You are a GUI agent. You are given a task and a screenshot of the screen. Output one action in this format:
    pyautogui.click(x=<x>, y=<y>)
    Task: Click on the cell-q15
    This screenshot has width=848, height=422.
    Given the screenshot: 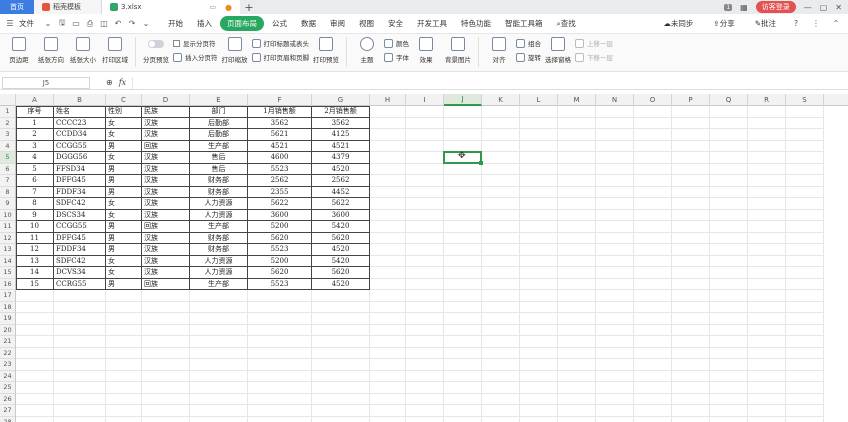 What is the action you would take?
    pyautogui.click(x=729, y=273)
    